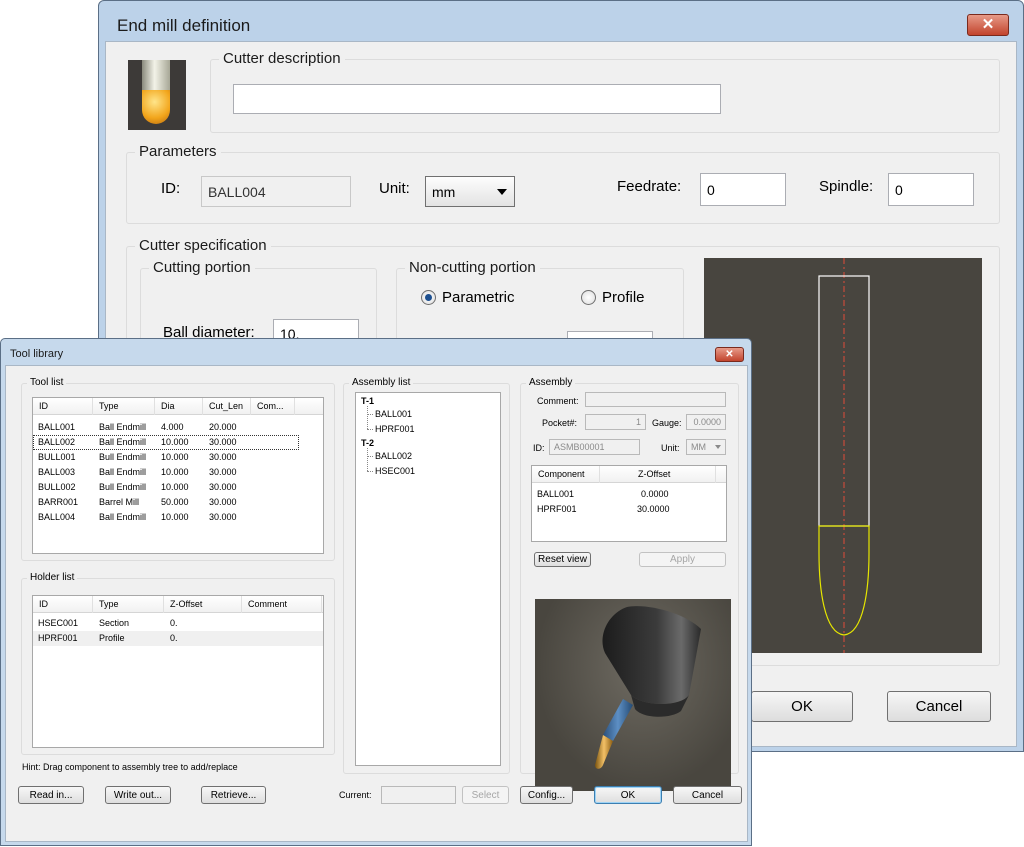 This screenshot has width=1024, height=847. I want to click on table-row: BULL001 Bull Endmill 10.000 30.000, so click(178, 457).